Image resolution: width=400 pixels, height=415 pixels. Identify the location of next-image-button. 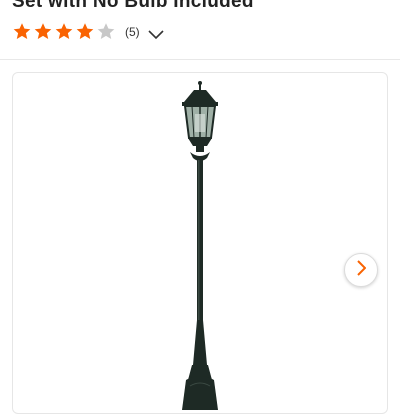
(361, 270).